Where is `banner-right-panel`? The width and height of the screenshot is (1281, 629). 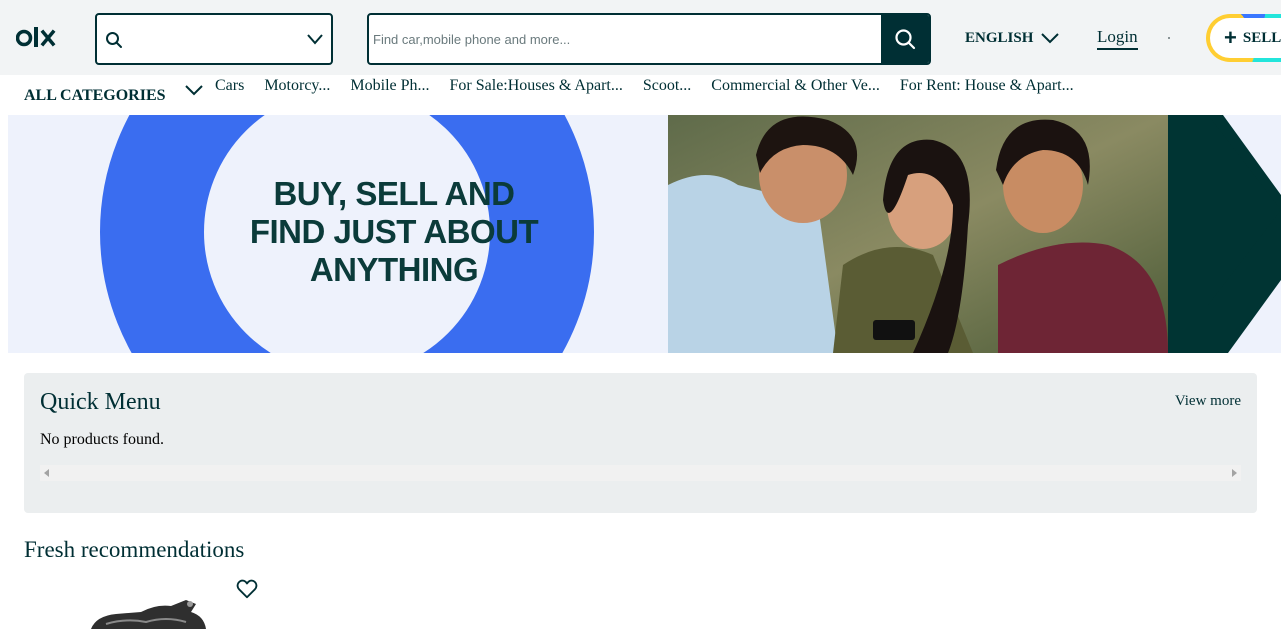
banner-right-panel is located at coordinates (1224, 234).